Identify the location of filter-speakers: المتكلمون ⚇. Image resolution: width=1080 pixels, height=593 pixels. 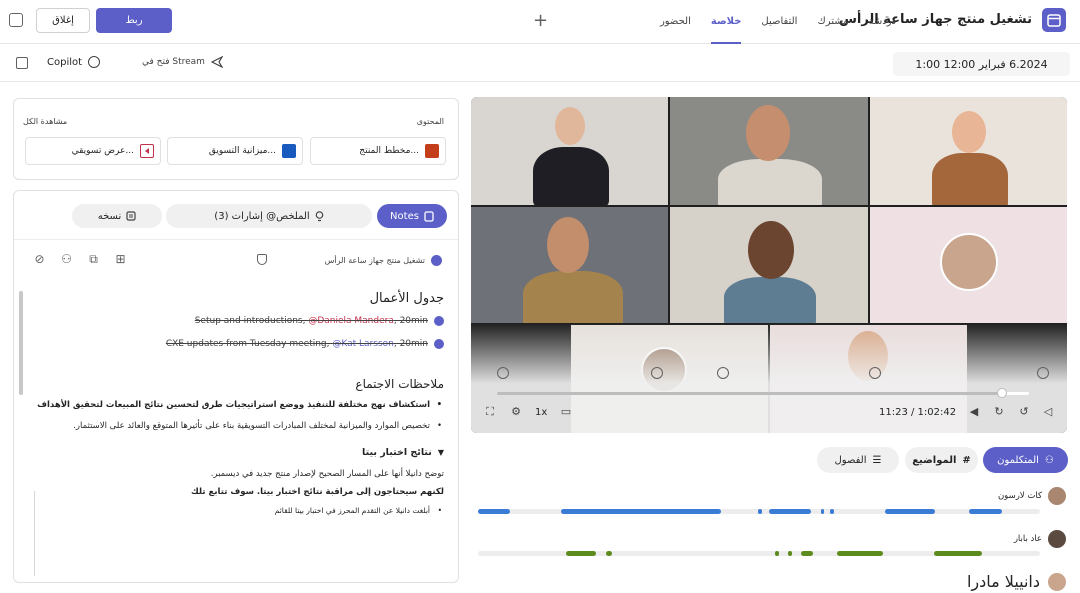
(1025, 460).